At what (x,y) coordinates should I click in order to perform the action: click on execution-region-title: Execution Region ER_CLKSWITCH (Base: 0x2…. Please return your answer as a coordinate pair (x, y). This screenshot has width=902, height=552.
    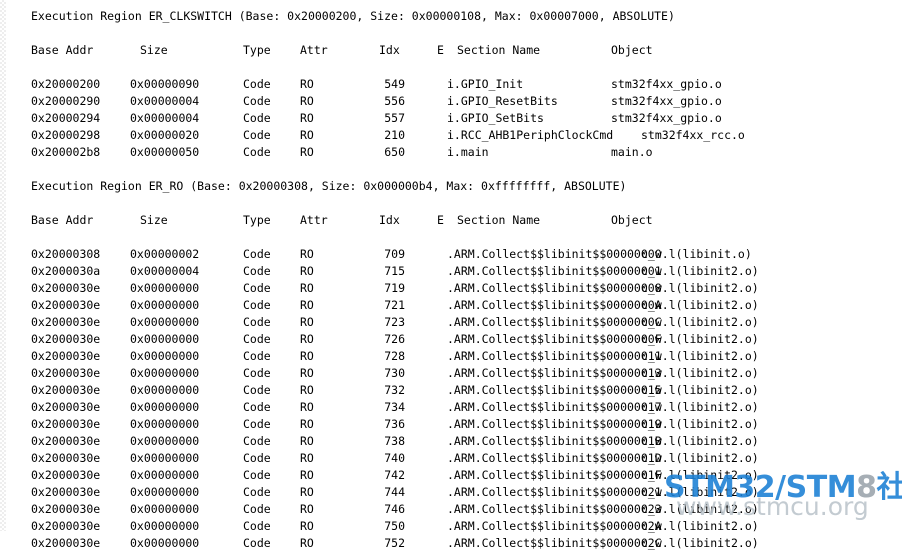
    Looking at the image, I should click on (451, 16).